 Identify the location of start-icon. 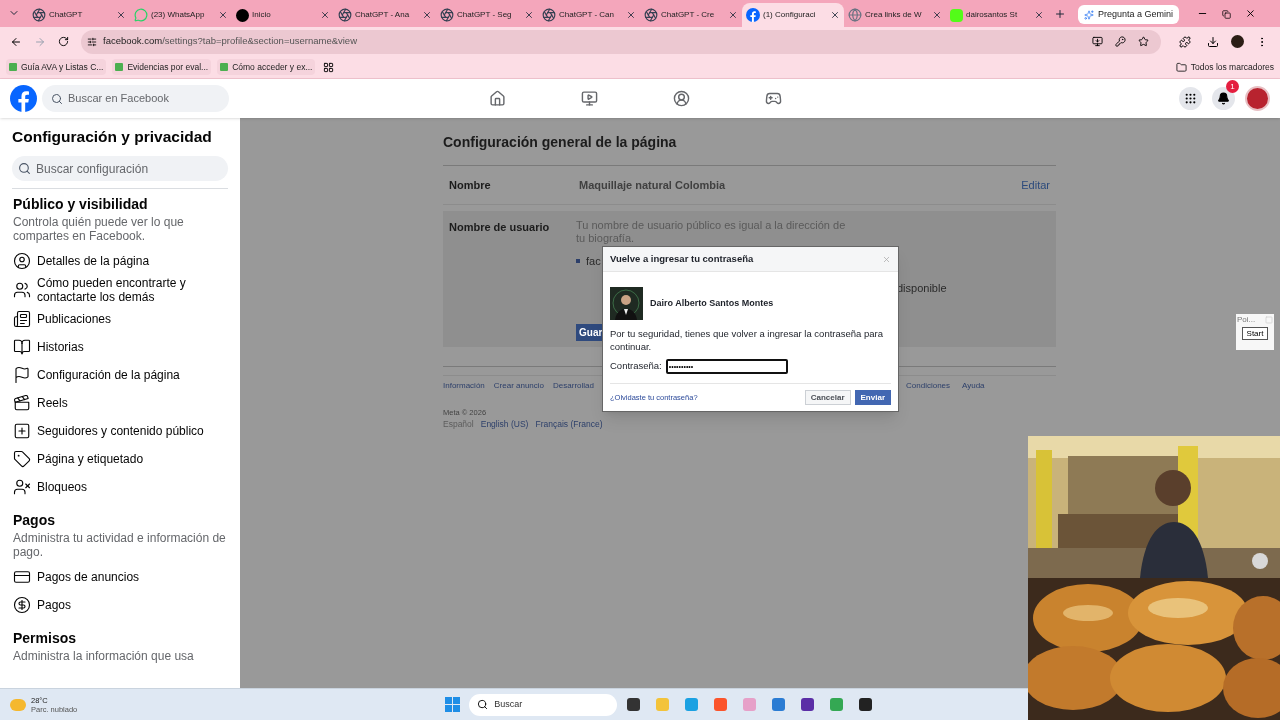
(453, 704).